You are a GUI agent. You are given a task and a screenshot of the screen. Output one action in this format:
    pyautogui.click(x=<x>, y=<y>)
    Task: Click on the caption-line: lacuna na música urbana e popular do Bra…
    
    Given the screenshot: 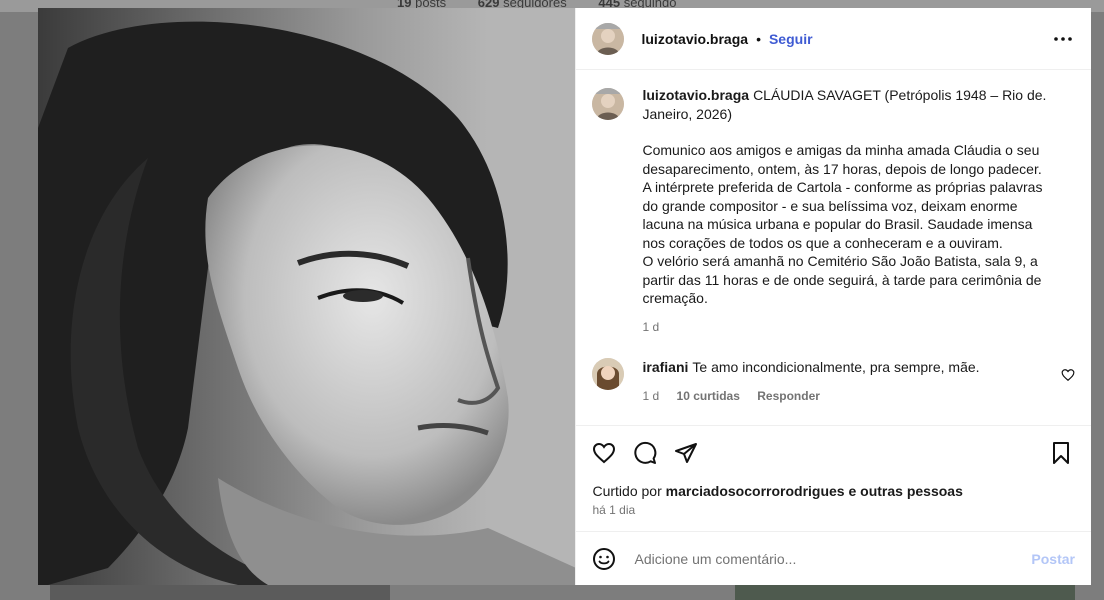 What is the action you would take?
    pyautogui.click(x=837, y=224)
    